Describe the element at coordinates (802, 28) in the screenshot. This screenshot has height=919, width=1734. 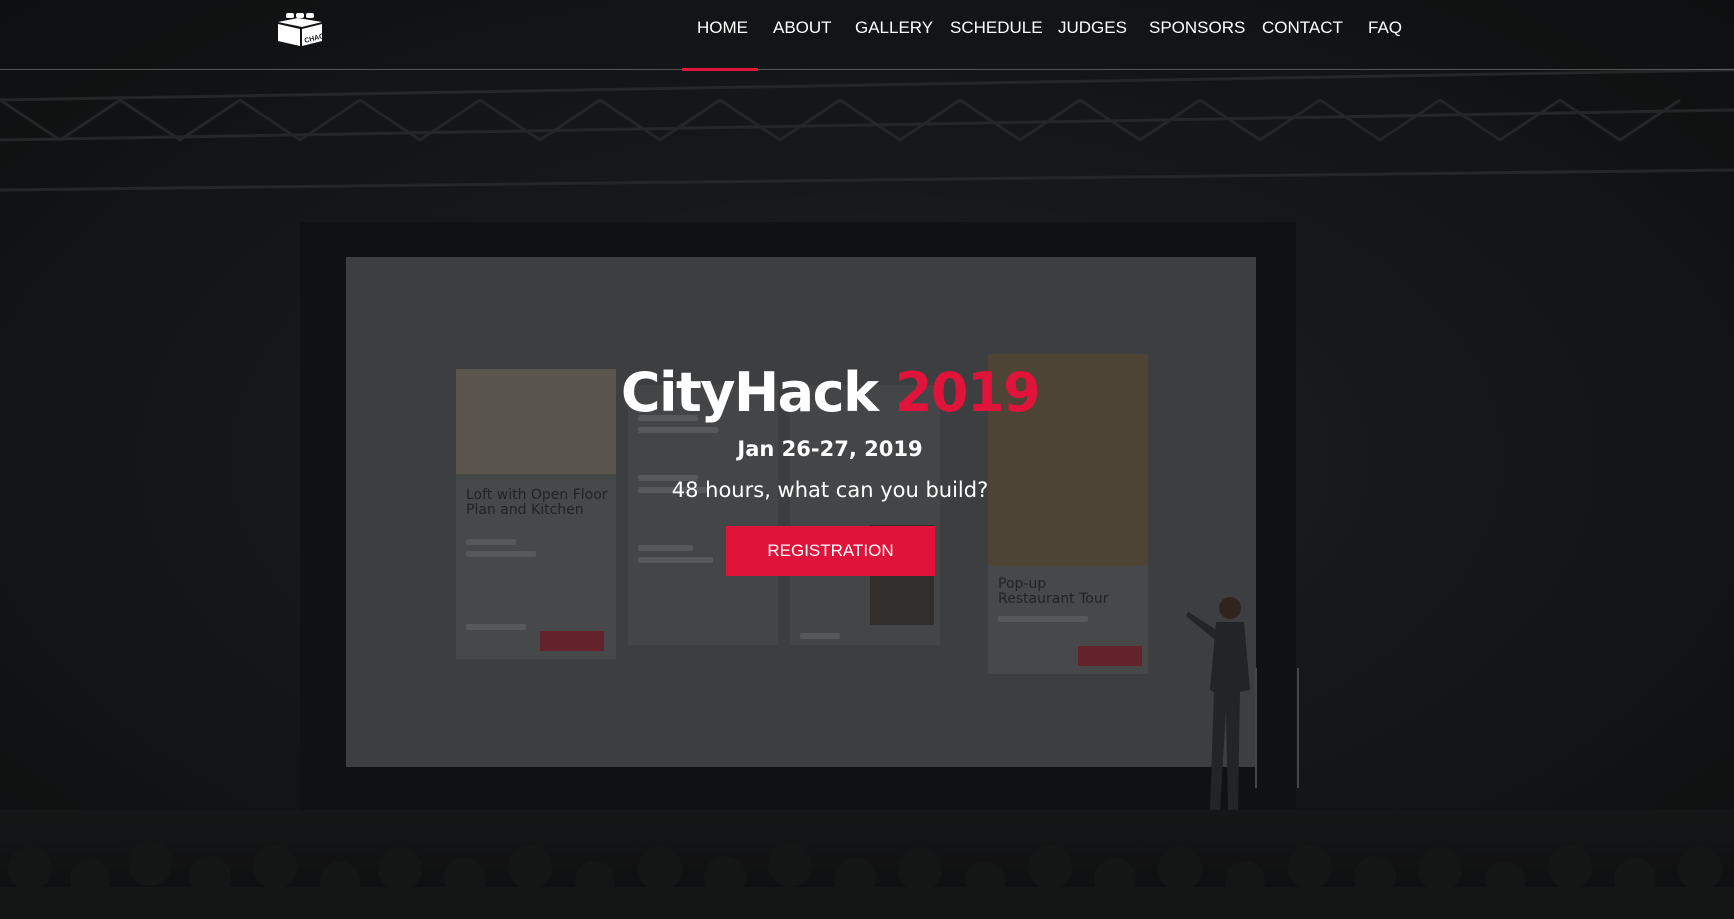
I see `nav-item-about: ABOUT` at that location.